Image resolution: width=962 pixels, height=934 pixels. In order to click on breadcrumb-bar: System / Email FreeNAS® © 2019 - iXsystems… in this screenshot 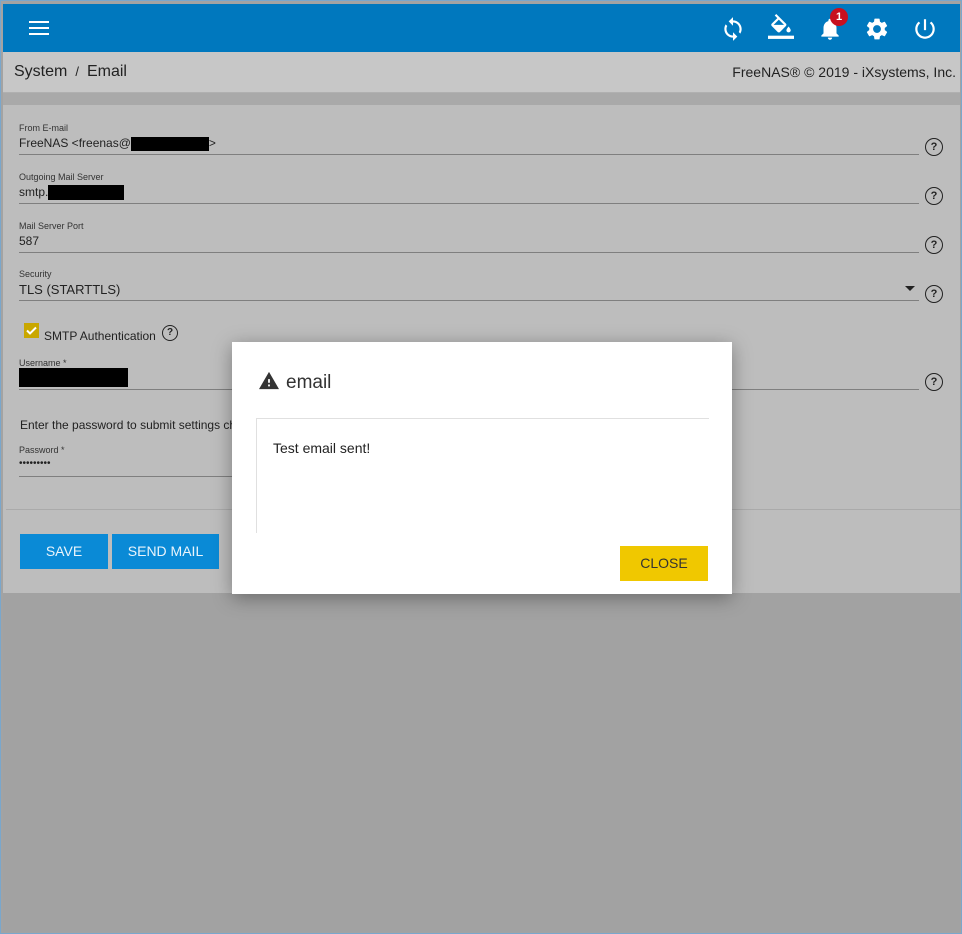, I will do `click(481, 72)`.